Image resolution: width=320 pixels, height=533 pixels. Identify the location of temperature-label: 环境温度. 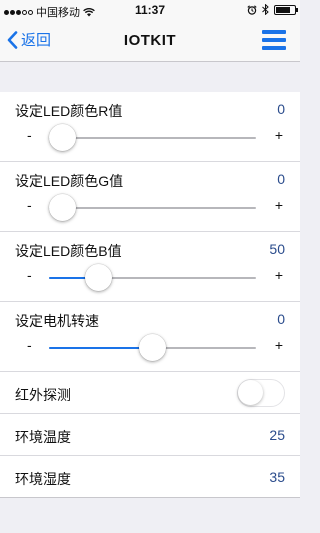
(43, 437).